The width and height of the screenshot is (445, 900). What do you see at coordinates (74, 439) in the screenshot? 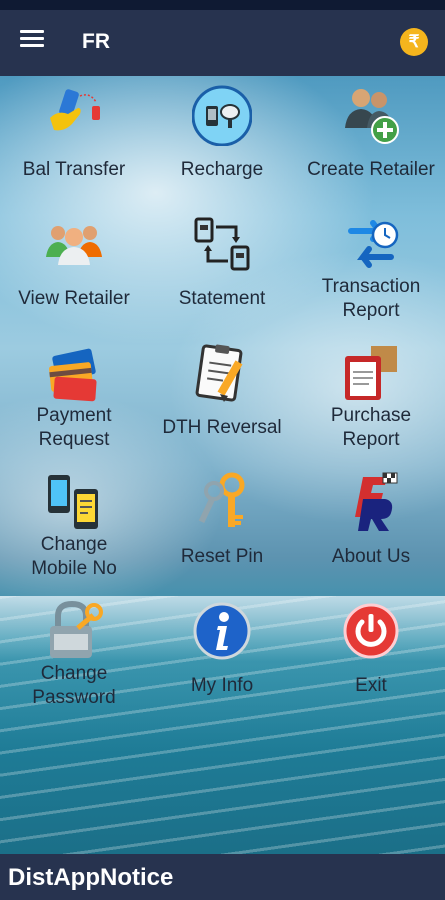
I see `tile-label-line: Request` at bounding box center [74, 439].